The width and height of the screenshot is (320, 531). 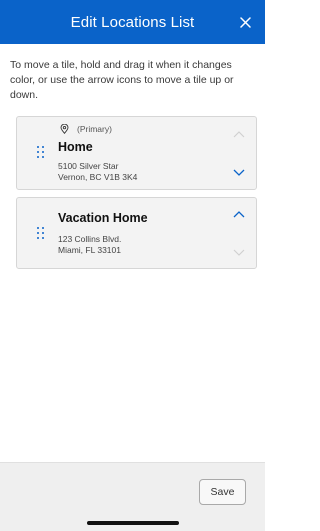 I want to click on home-indicator, so click(x=133, y=523).